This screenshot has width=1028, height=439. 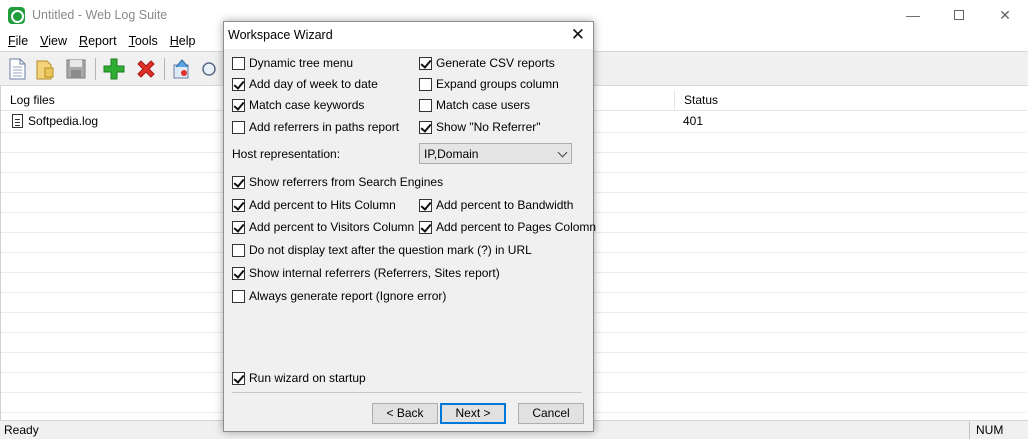 I want to click on checkbox-label: Add percent to Pages Colomn, so click(x=516, y=227).